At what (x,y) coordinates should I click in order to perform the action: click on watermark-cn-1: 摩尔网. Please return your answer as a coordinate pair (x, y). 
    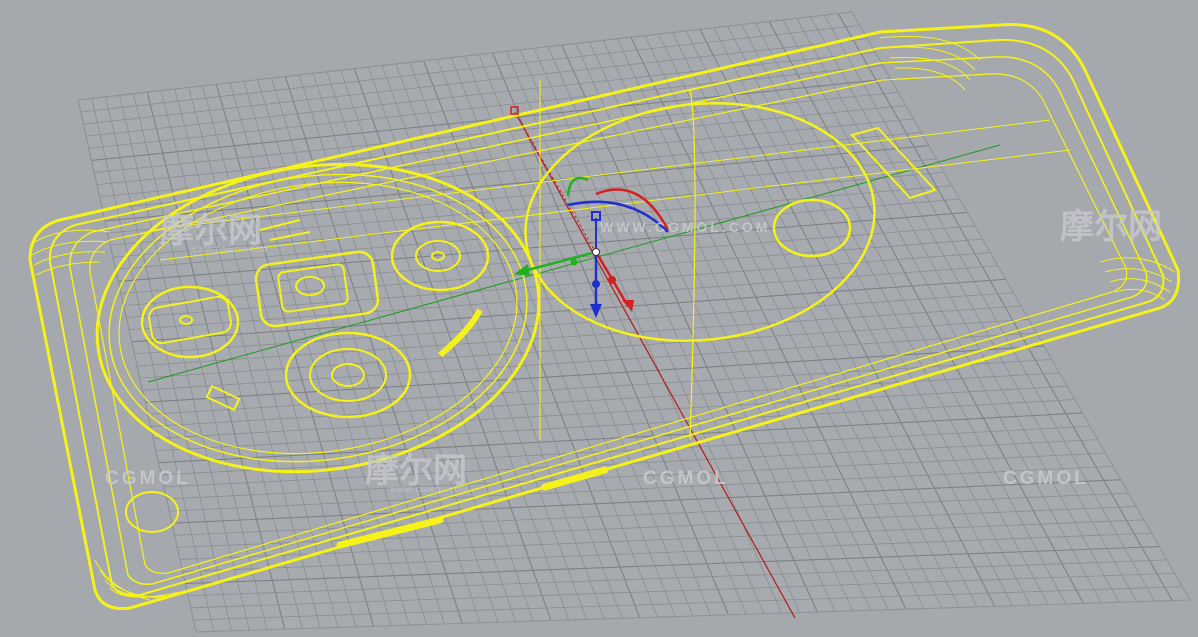
    Looking at the image, I should click on (211, 231).